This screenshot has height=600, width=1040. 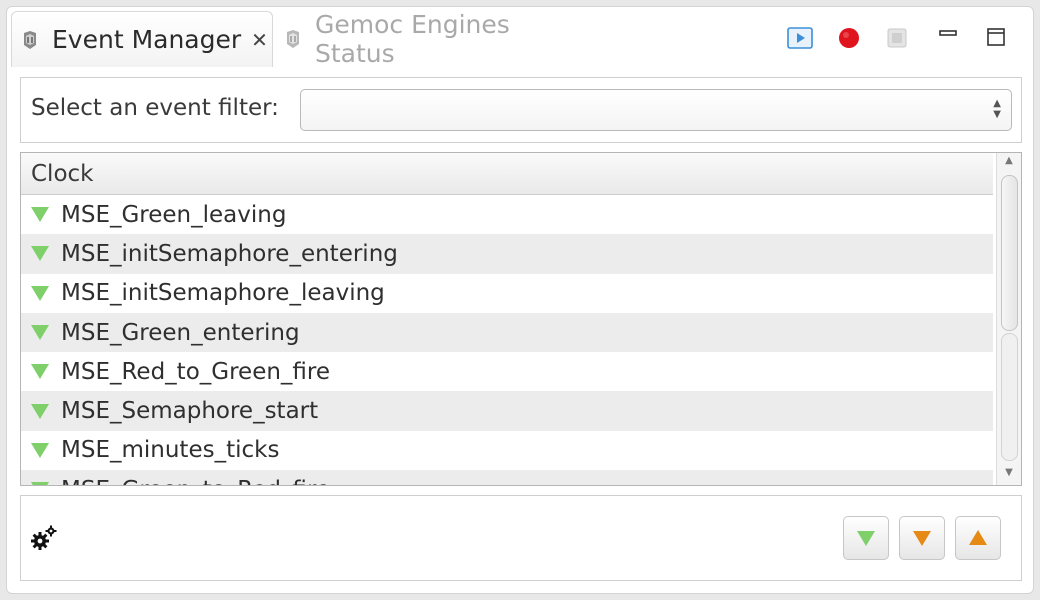 What do you see at coordinates (507, 477) in the screenshot?
I see `table-row: MSE_Green_to_Red_fire` at bounding box center [507, 477].